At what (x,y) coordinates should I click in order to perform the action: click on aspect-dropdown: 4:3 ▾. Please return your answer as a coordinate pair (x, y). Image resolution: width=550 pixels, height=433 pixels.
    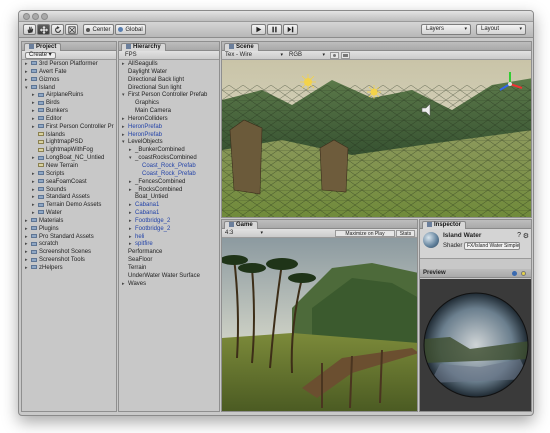
    Looking at the image, I should click on (245, 233).